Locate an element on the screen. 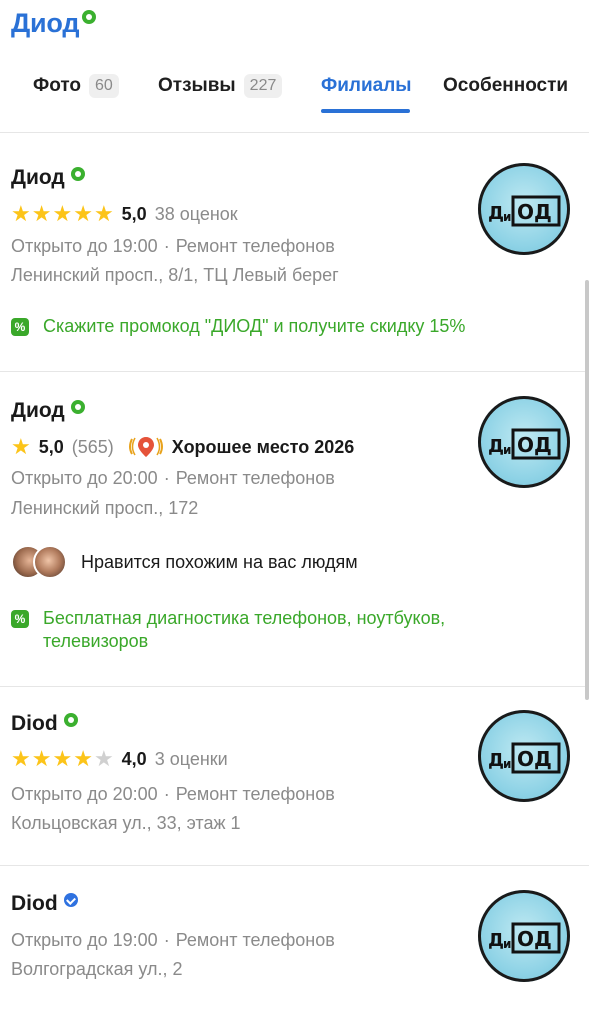 The width and height of the screenshot is (589, 1026). tab-branches: Филиалы is located at coordinates (366, 86).